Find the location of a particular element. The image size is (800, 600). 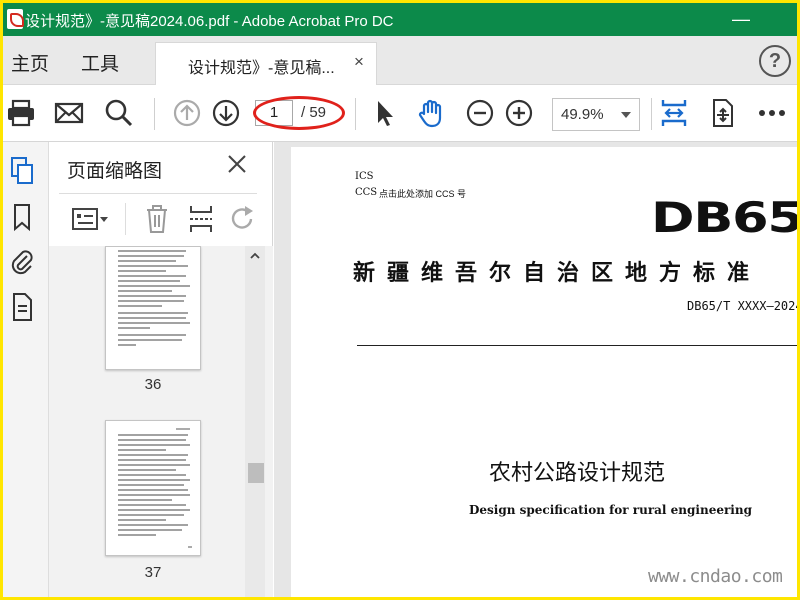

toolbar: 1 / 59 49.9% is located at coordinates (400, 113).